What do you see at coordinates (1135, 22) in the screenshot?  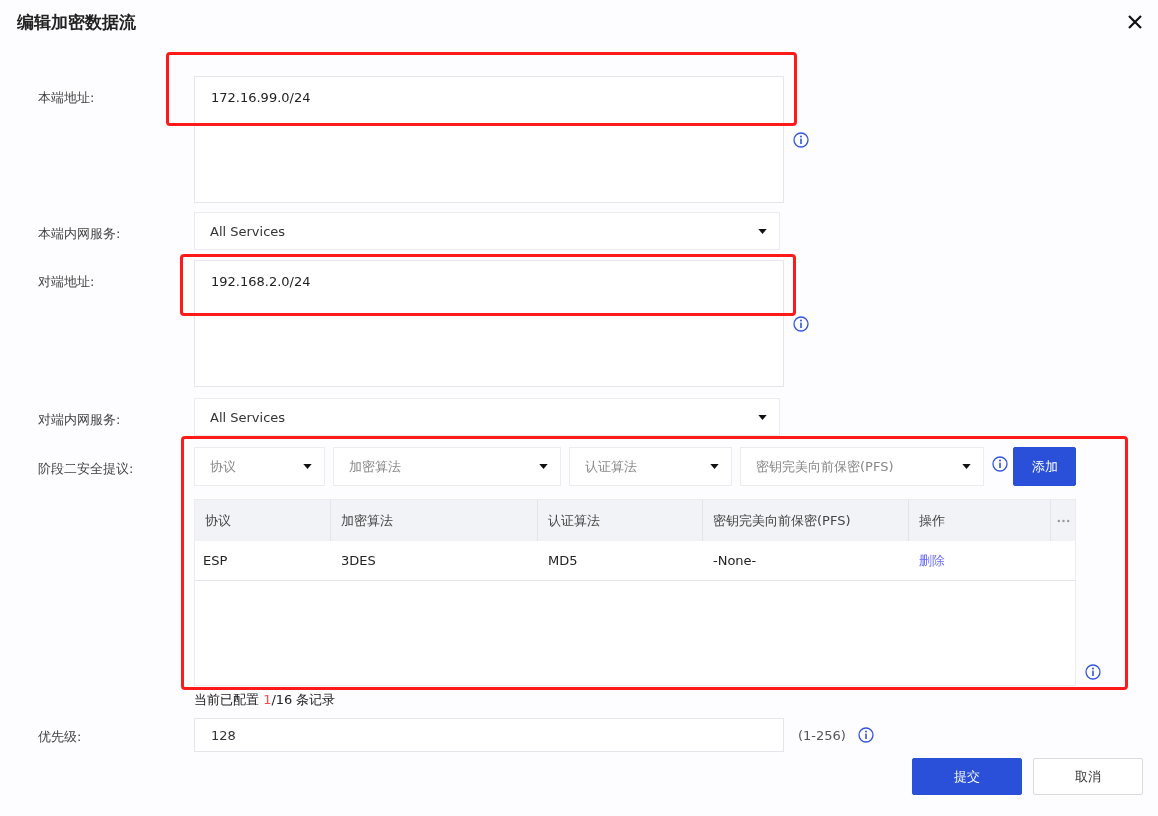 I see `close-icon` at bounding box center [1135, 22].